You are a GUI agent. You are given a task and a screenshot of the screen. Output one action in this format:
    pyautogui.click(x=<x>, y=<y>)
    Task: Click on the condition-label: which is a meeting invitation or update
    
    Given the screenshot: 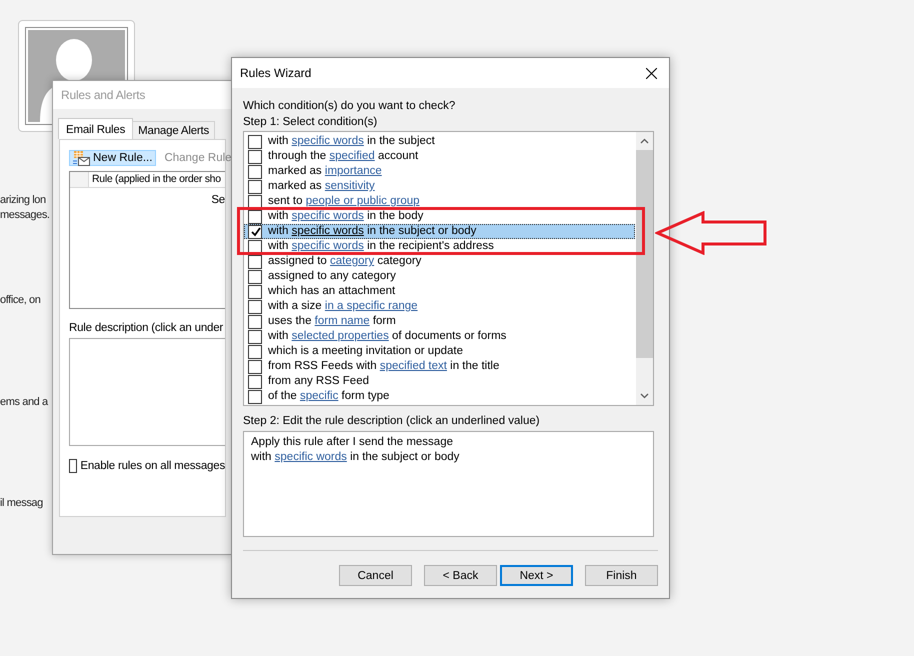 What is the action you would take?
    pyautogui.click(x=365, y=351)
    